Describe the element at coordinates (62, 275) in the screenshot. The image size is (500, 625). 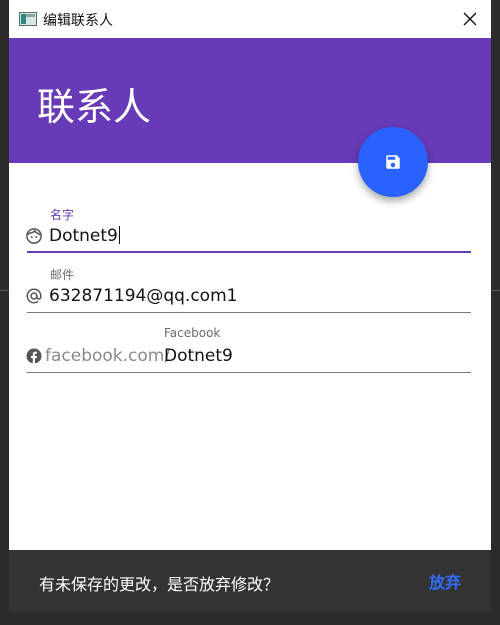
I see `email-label: 邮件` at that location.